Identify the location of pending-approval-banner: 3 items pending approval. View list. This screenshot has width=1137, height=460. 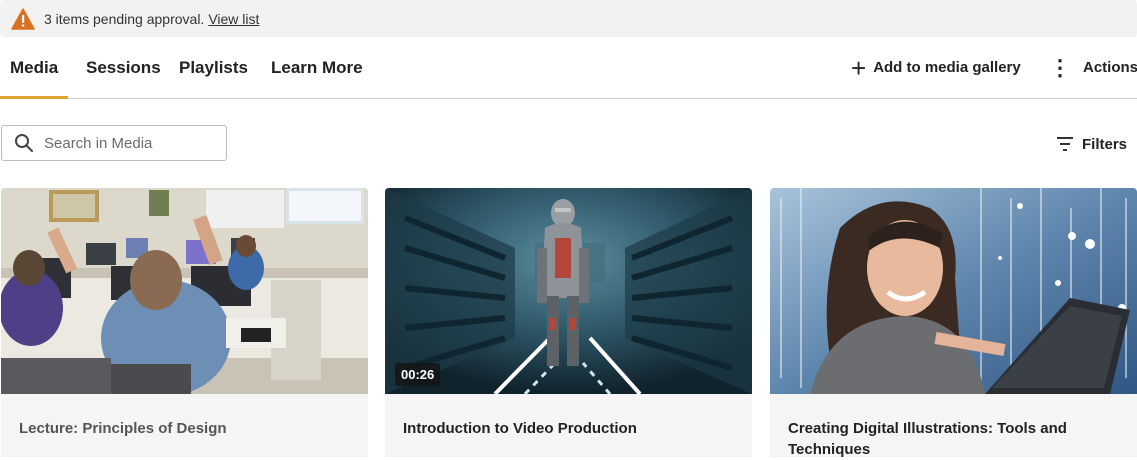
(568, 18).